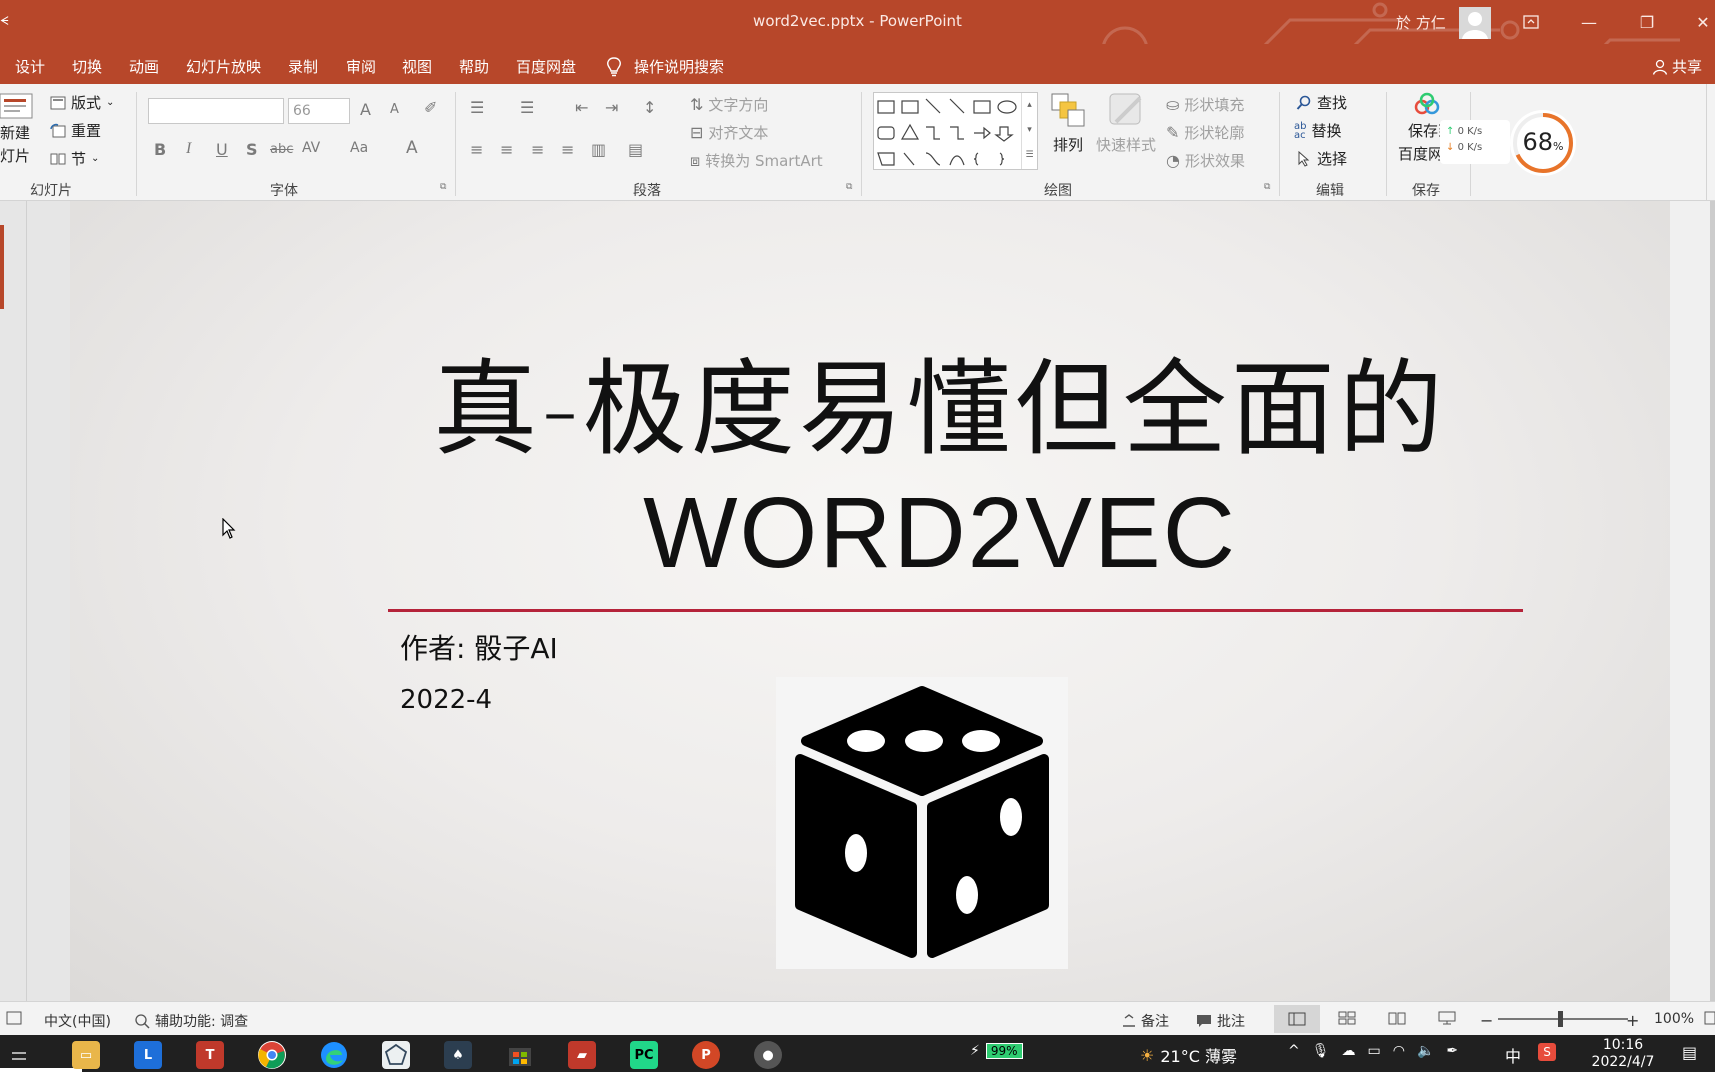 Image resolution: width=1715 pixels, height=1072 pixels. I want to click on find-button: 查找, so click(1321, 102).